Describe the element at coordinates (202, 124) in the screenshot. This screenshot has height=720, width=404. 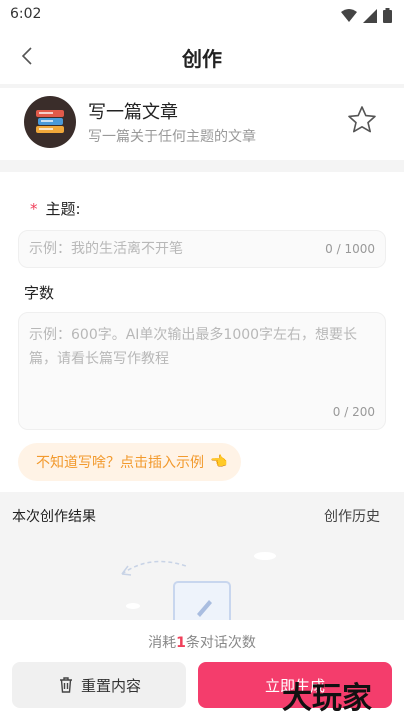
I see `tool-card: 写一篇文章 写一篇关于任何主题的文章` at that location.